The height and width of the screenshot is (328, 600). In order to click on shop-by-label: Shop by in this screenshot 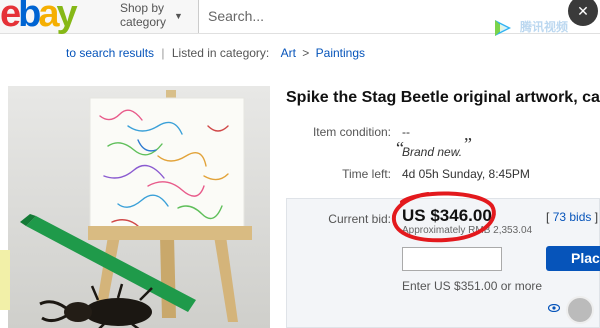, I will do `click(142, 8)`.